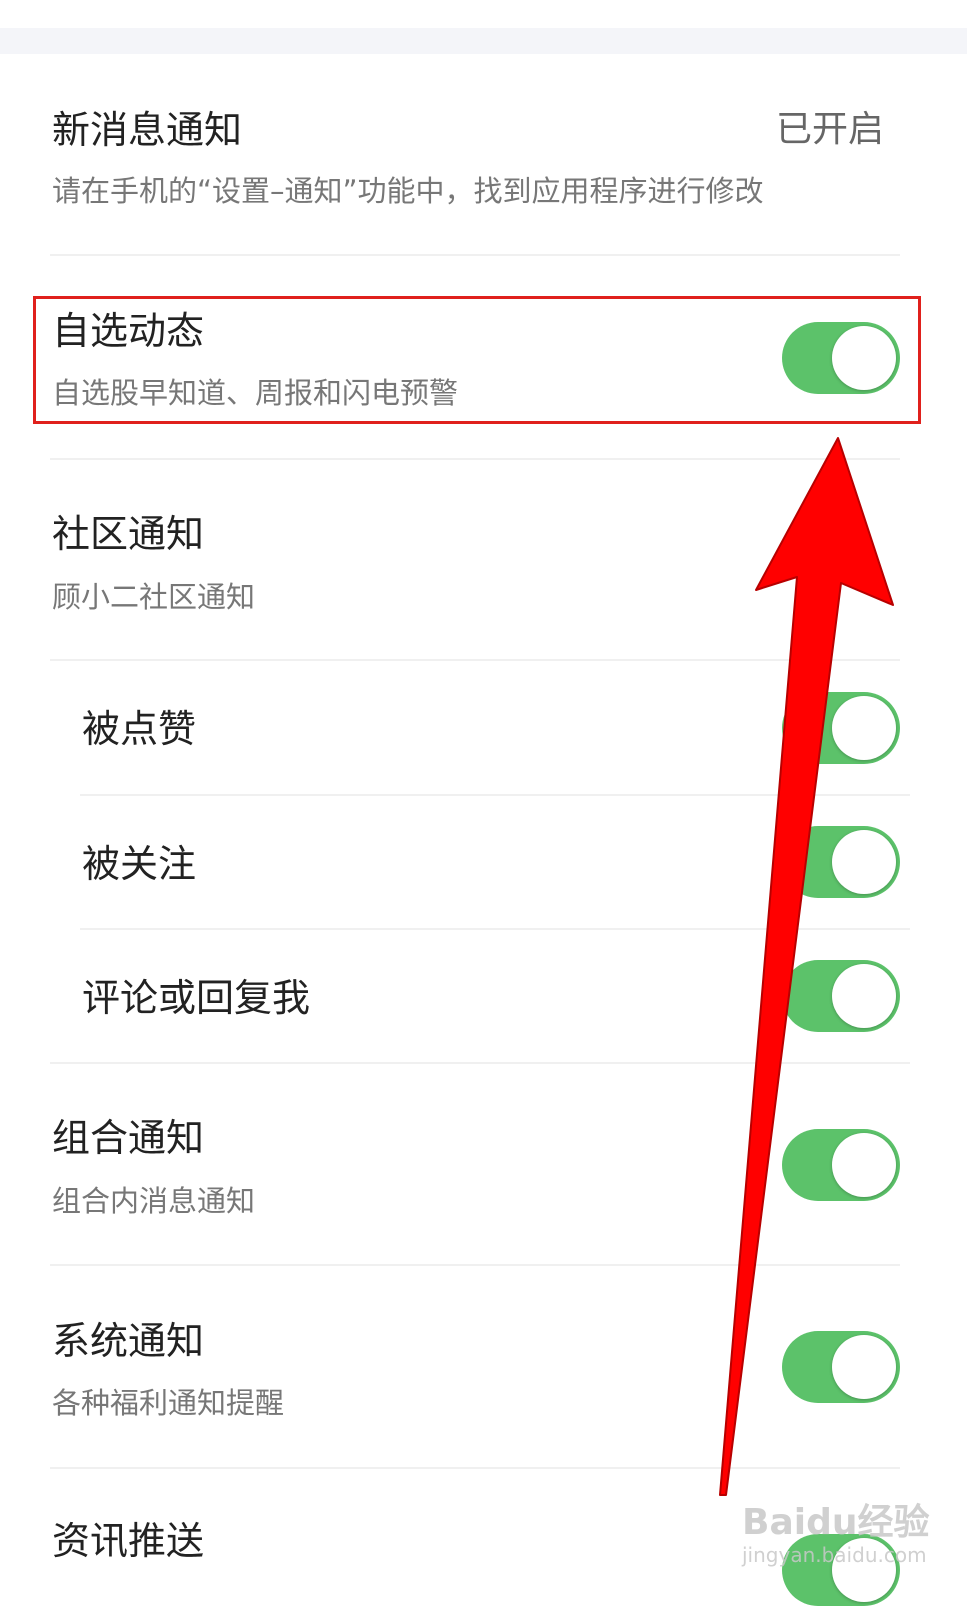  I want to click on new-message-status: 已开启, so click(829, 129).